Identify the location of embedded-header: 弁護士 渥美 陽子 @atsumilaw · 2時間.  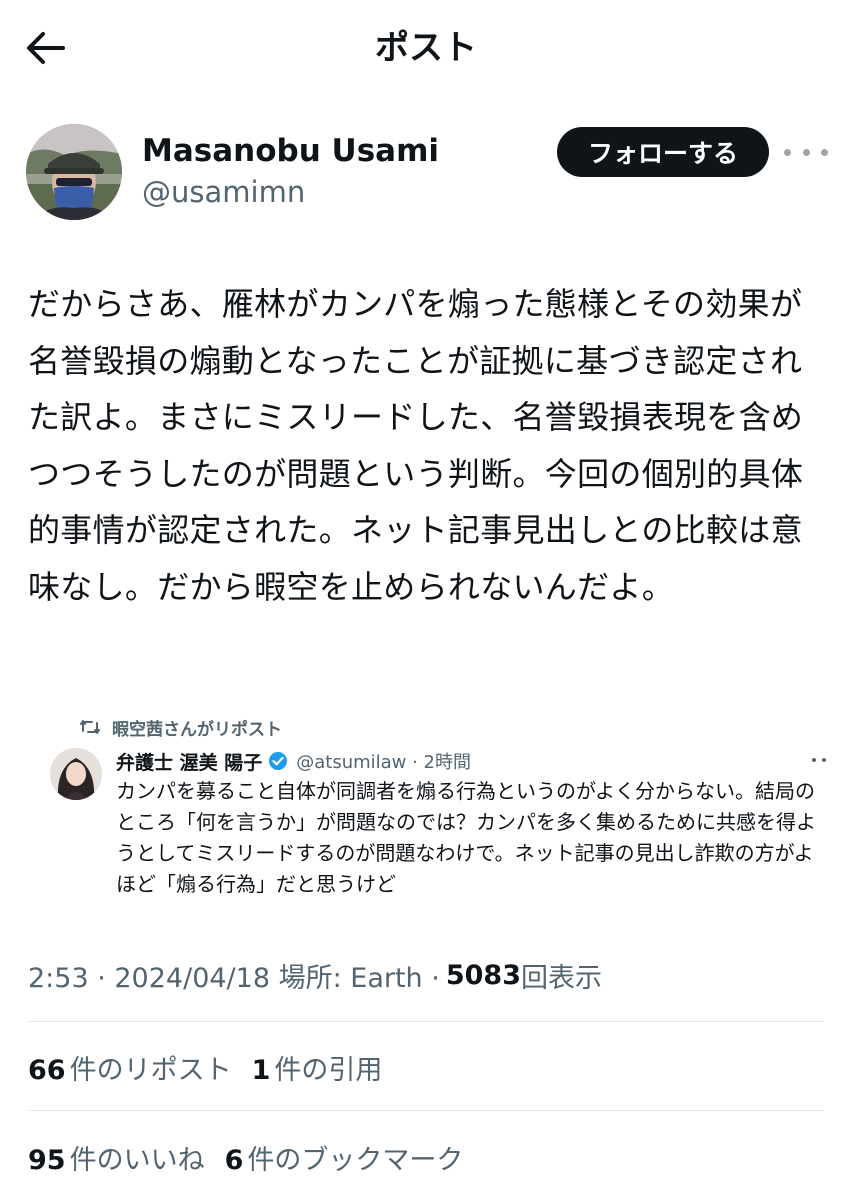
(293, 761).